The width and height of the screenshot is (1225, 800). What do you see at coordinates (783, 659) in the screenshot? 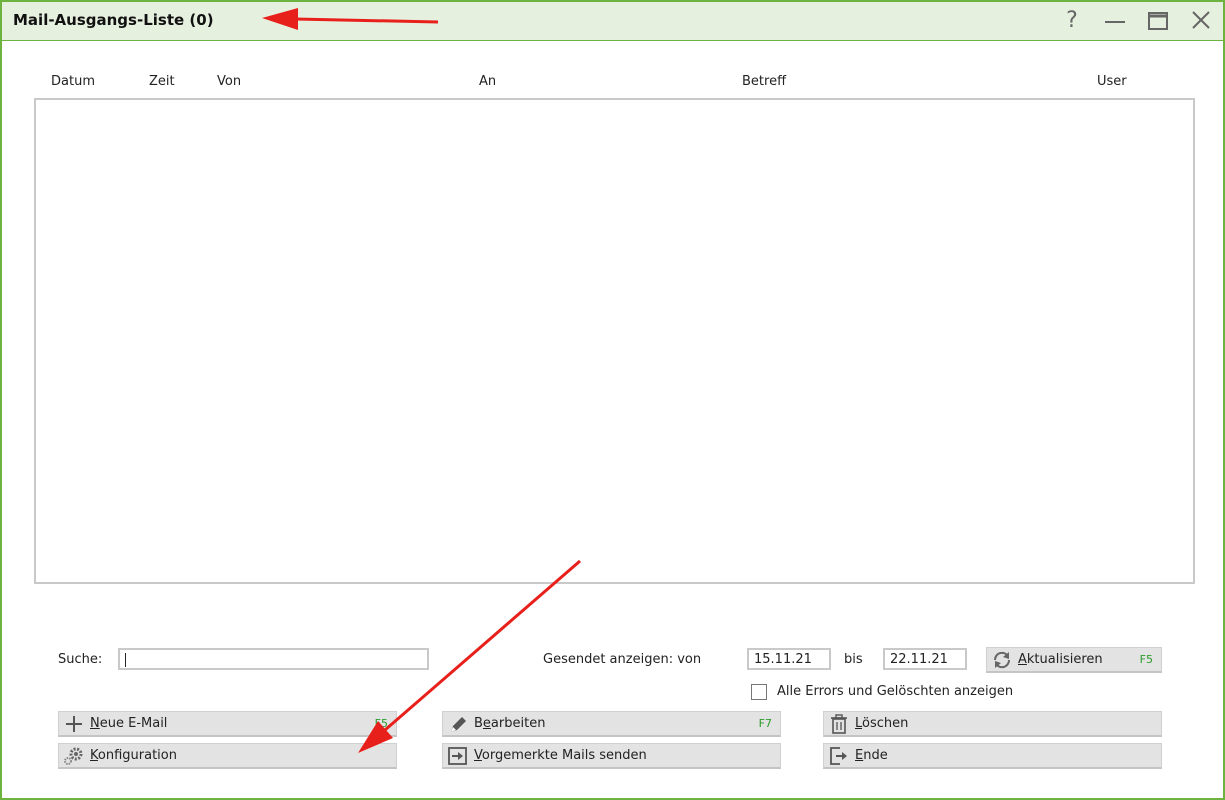
I see `from-date-value: 15.11.21` at bounding box center [783, 659].